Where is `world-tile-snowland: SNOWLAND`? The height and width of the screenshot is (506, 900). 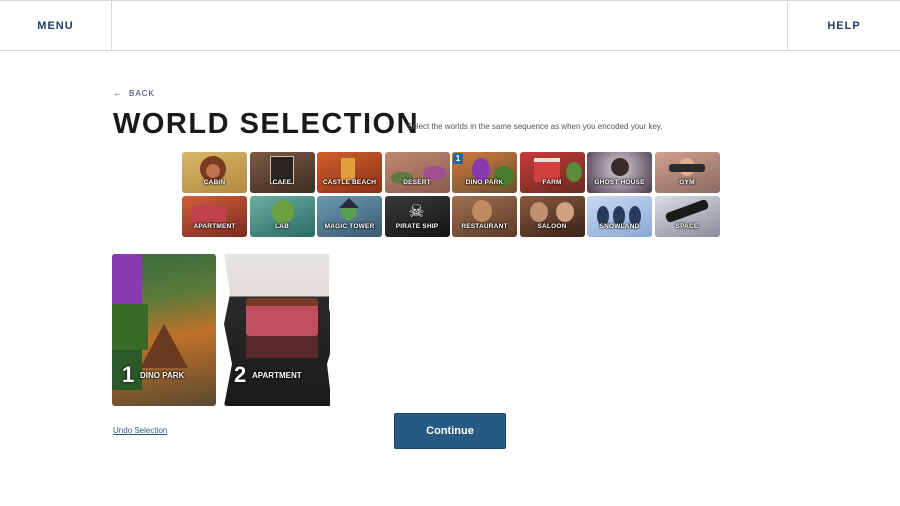
world-tile-snowland: SNOWLAND is located at coordinates (619, 216).